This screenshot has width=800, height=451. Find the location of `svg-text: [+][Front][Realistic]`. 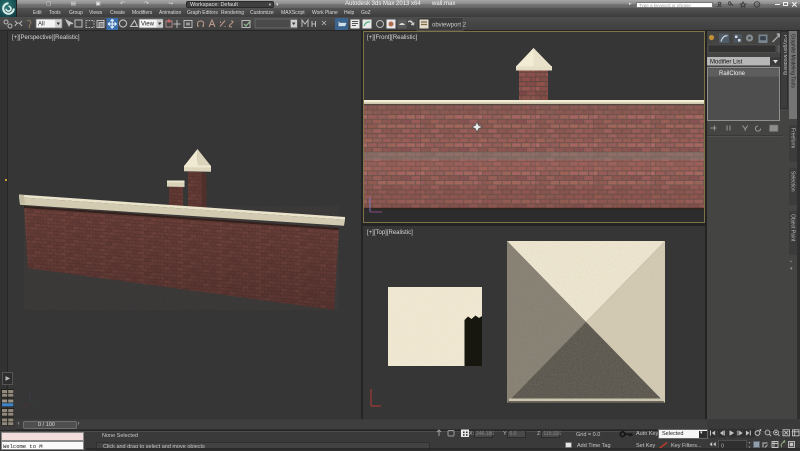

svg-text: [+][Front][Realistic] is located at coordinates (392, 38).